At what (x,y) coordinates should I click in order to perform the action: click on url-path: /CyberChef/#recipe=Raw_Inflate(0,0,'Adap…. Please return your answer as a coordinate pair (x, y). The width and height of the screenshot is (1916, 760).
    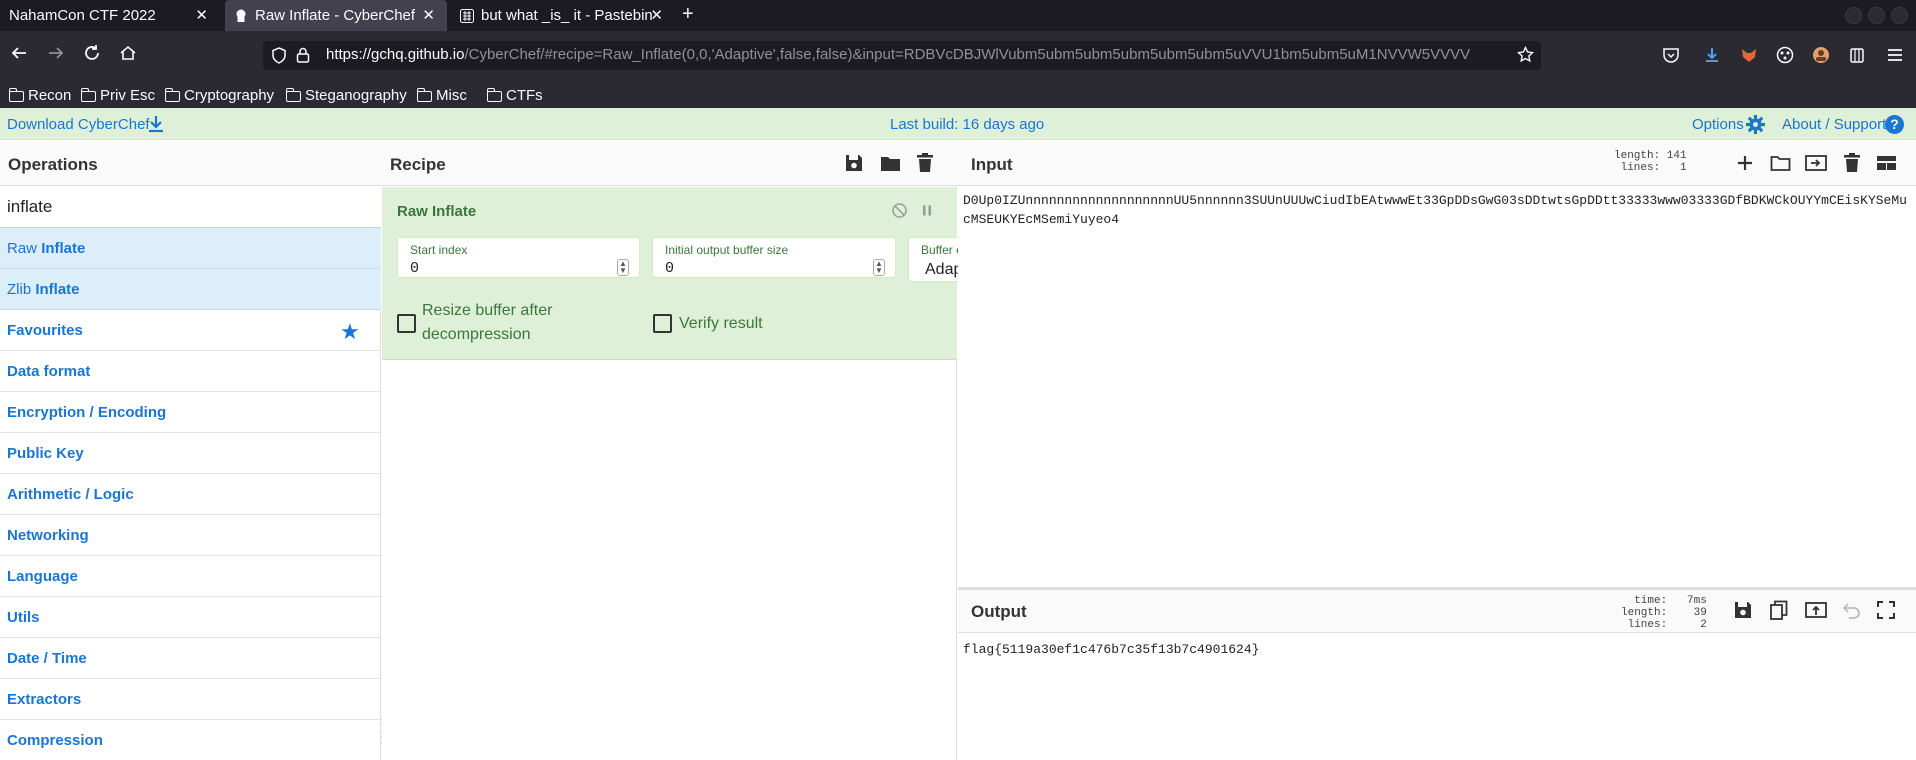
    Looking at the image, I should click on (967, 54).